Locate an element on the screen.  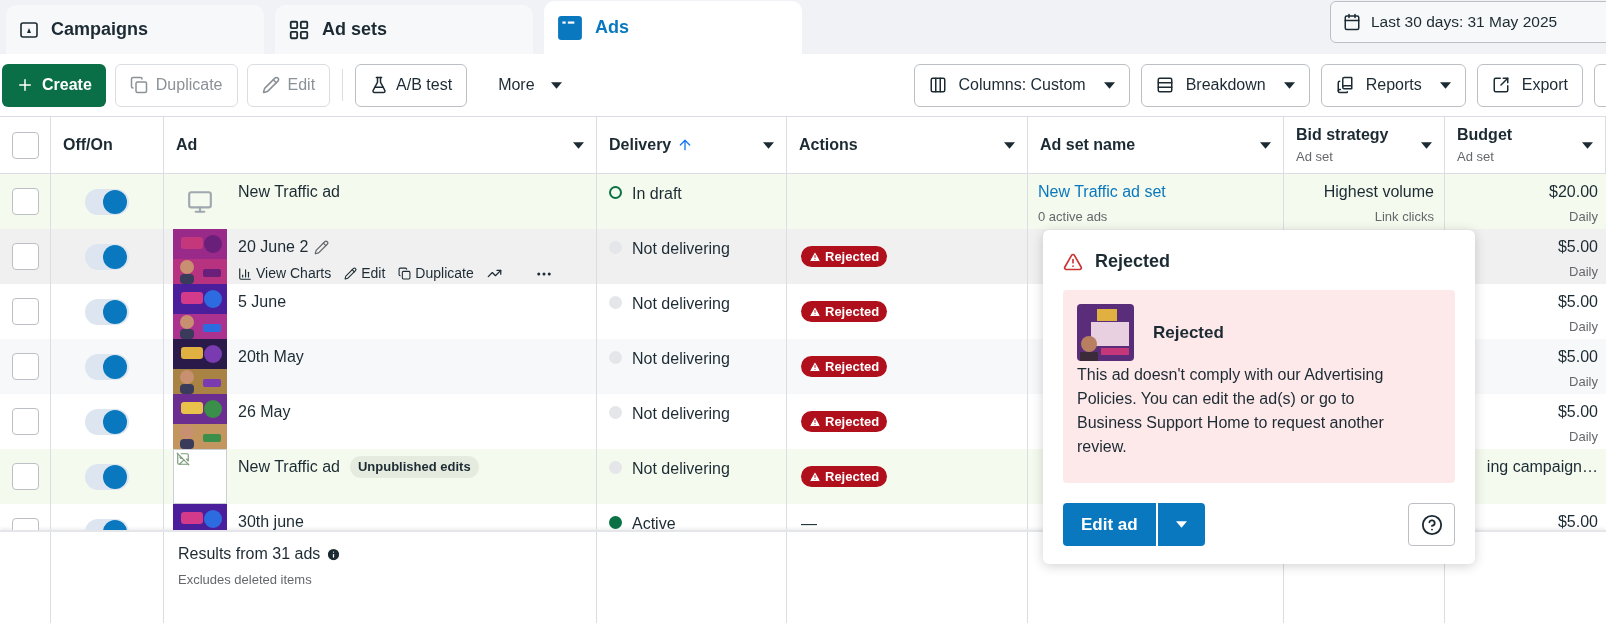
tab: Campaigns is located at coordinates (135, 29).